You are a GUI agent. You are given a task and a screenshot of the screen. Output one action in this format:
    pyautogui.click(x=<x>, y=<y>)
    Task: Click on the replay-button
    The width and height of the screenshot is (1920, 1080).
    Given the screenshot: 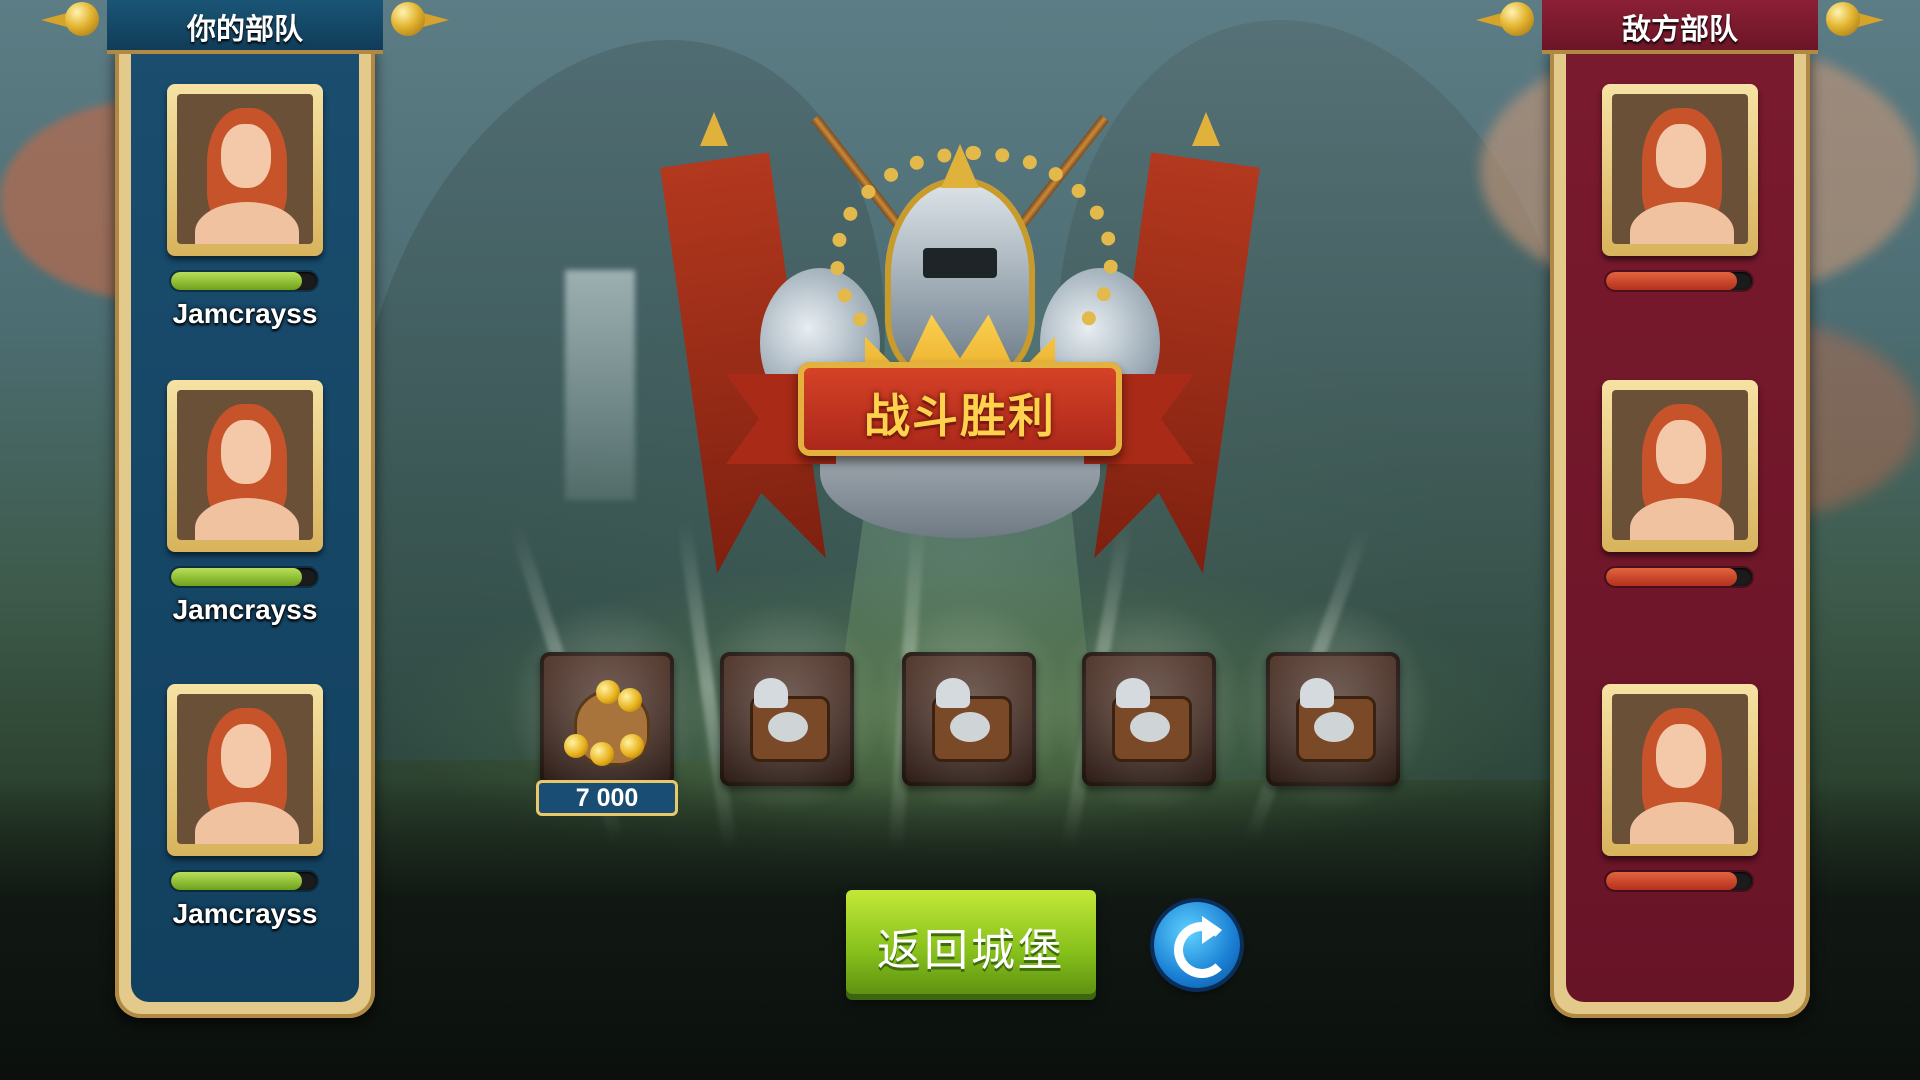 What is the action you would take?
    pyautogui.click(x=1197, y=945)
    